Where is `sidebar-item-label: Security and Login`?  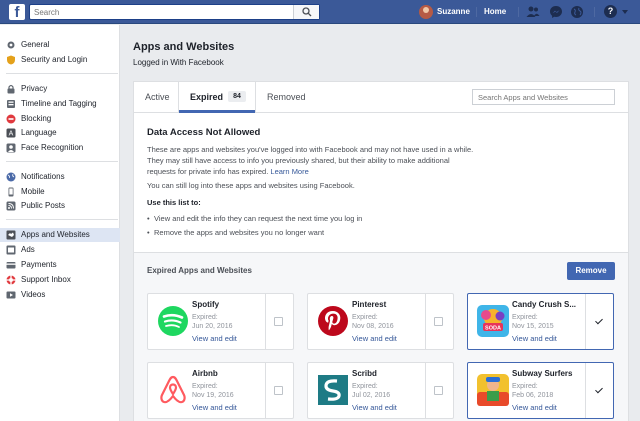
sidebar-item-label: Security and Login is located at coordinates (54, 59).